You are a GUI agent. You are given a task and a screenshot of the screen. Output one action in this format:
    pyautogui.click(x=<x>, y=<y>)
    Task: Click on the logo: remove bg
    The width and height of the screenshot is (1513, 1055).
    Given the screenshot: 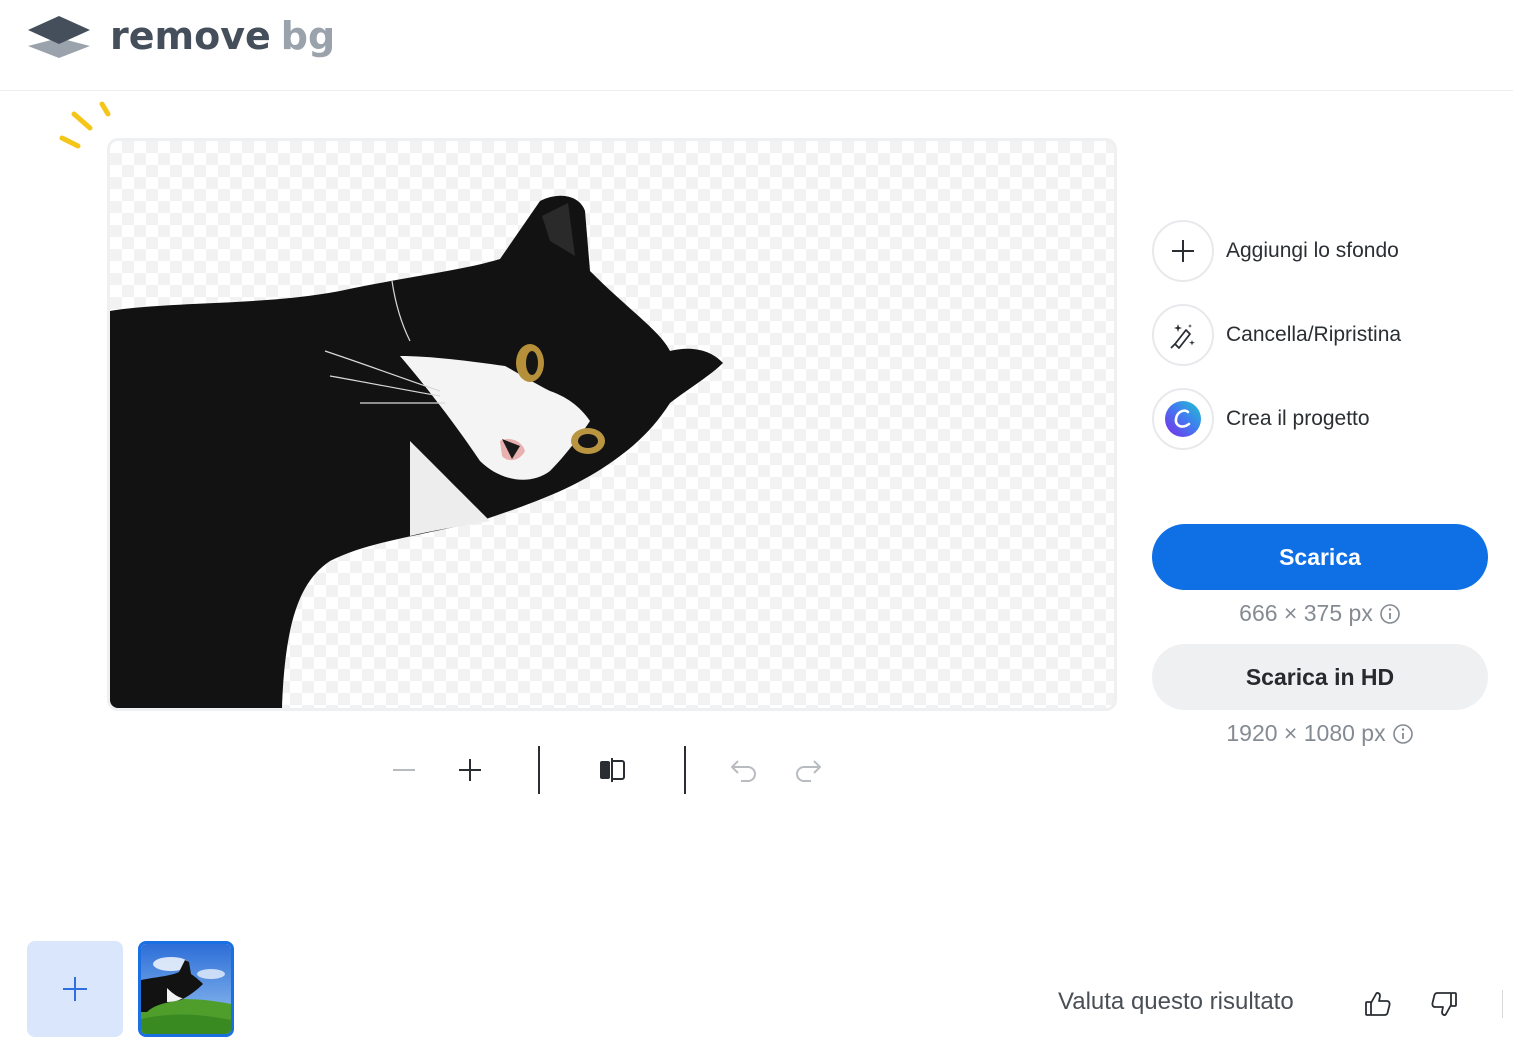 What is the action you would take?
    pyautogui.click(x=180, y=36)
    